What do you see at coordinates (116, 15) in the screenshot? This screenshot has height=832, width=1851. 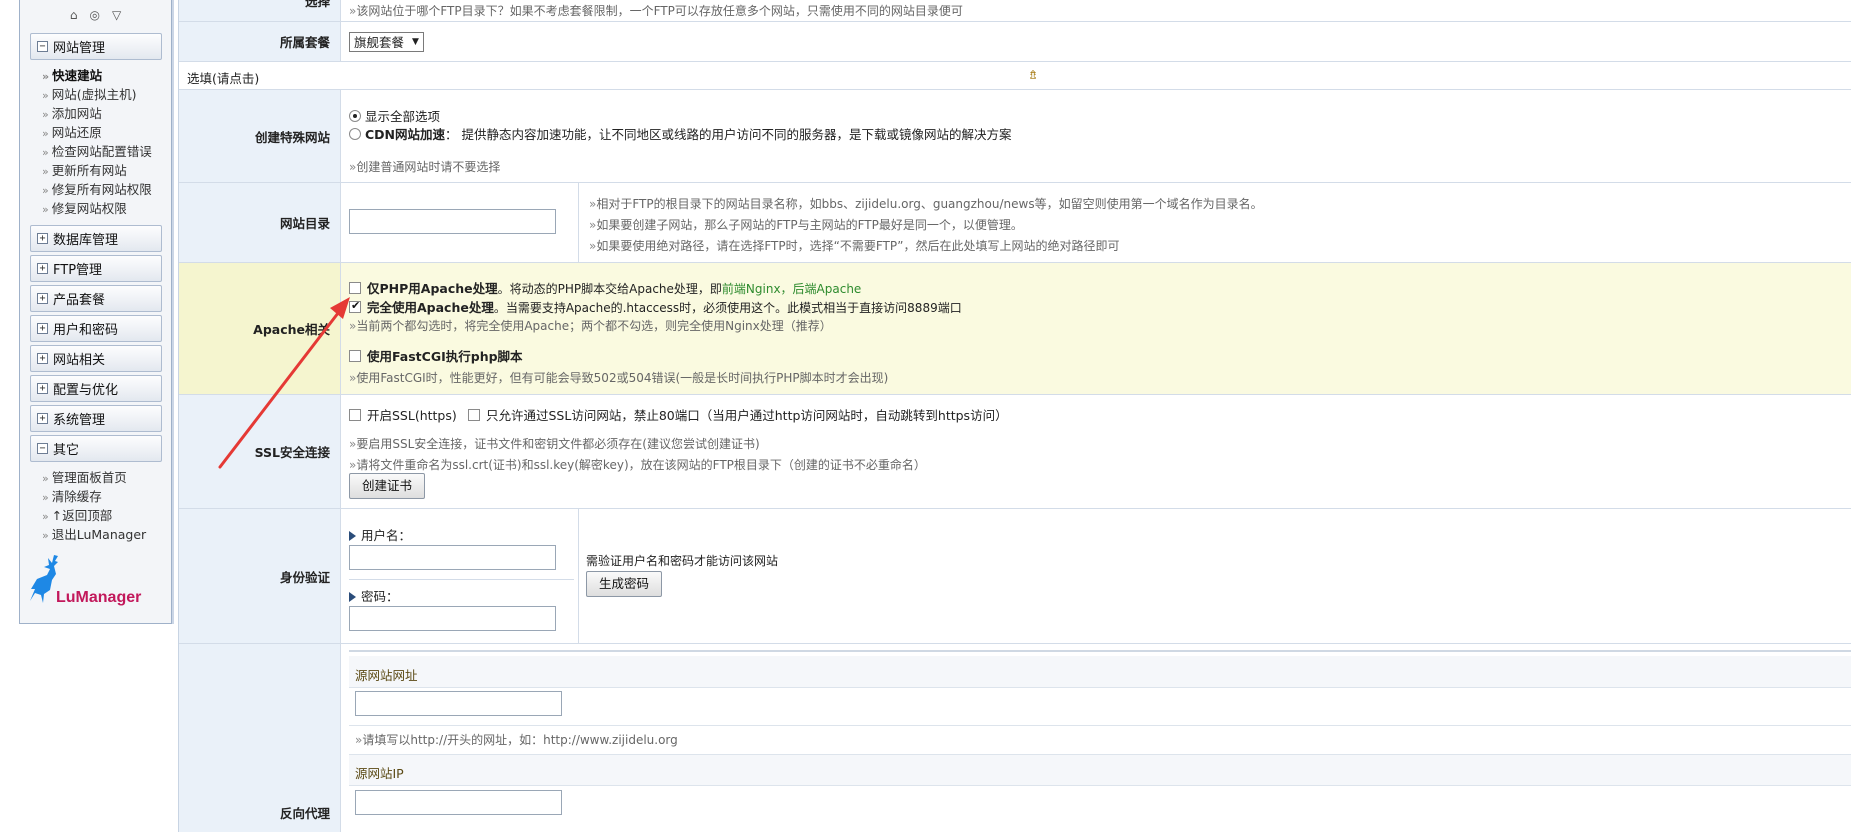 I see `collapse-icon: ▽` at bounding box center [116, 15].